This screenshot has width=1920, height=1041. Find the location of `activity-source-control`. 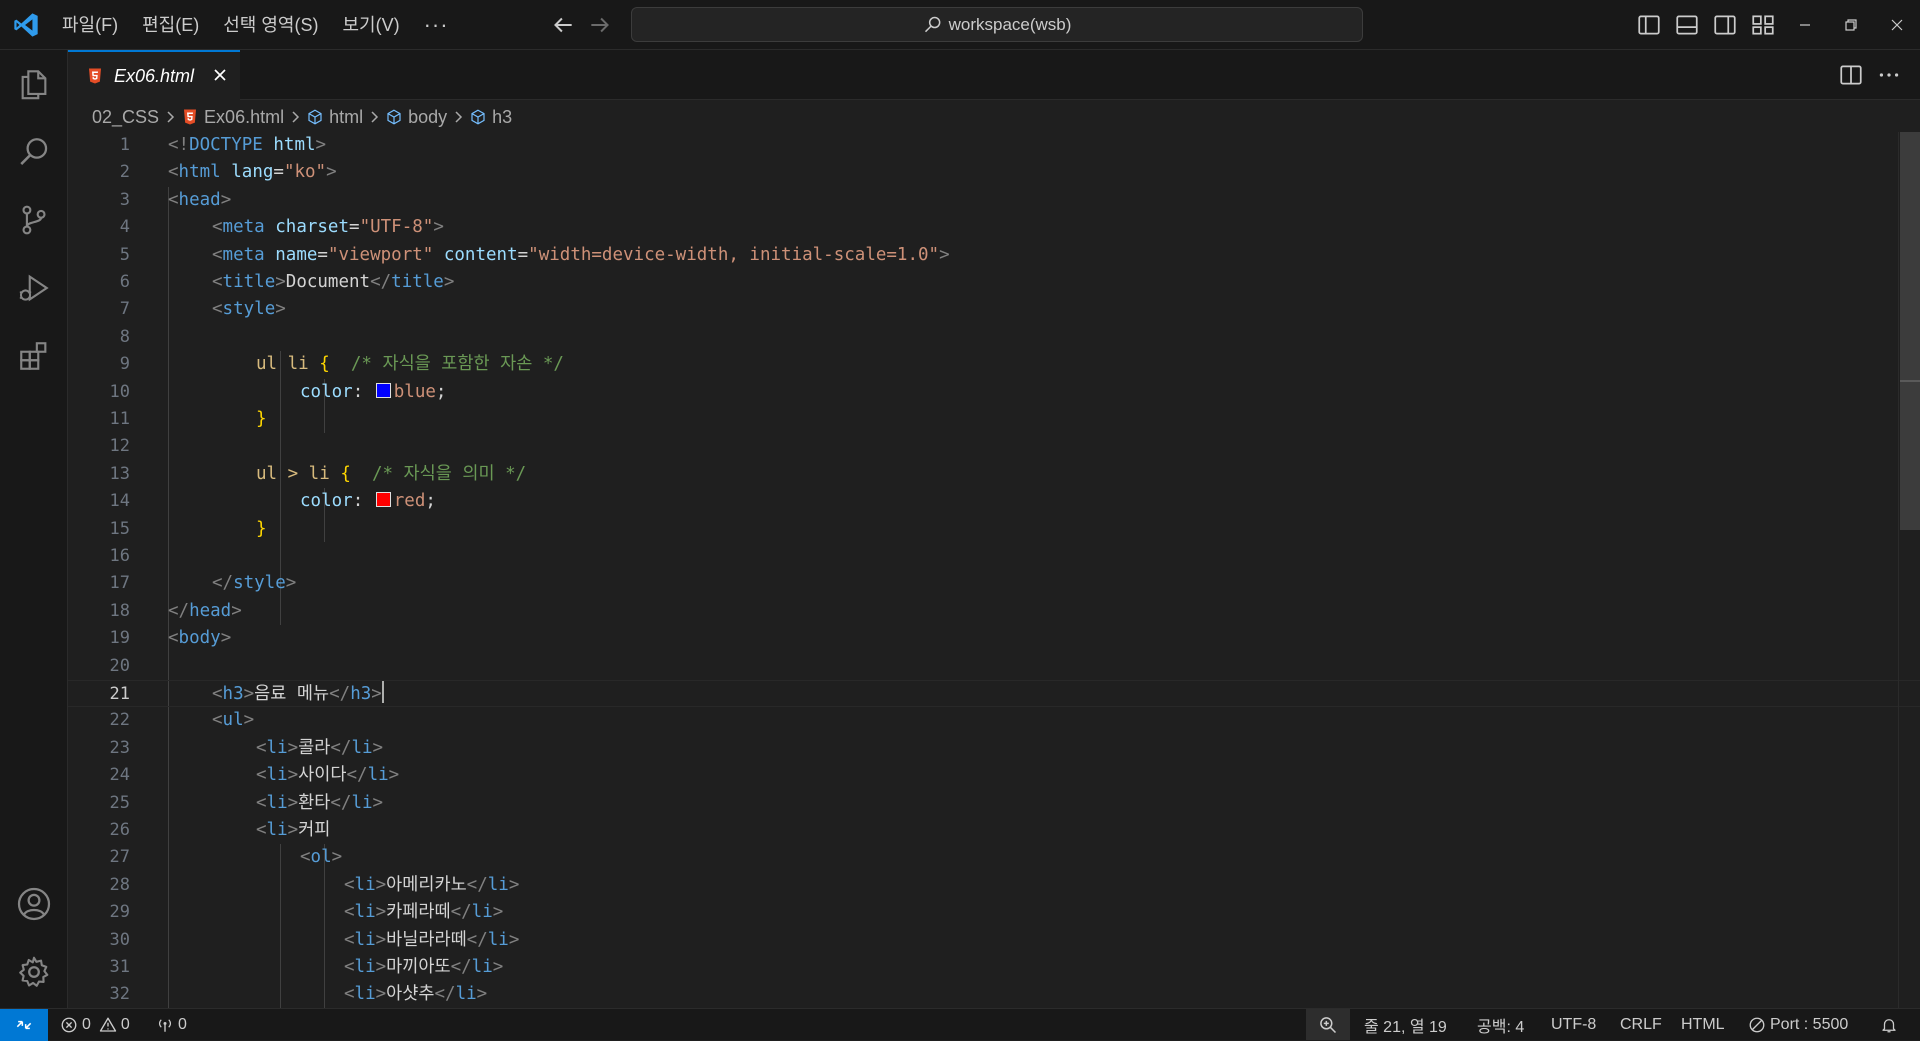

activity-source-control is located at coordinates (34, 220).